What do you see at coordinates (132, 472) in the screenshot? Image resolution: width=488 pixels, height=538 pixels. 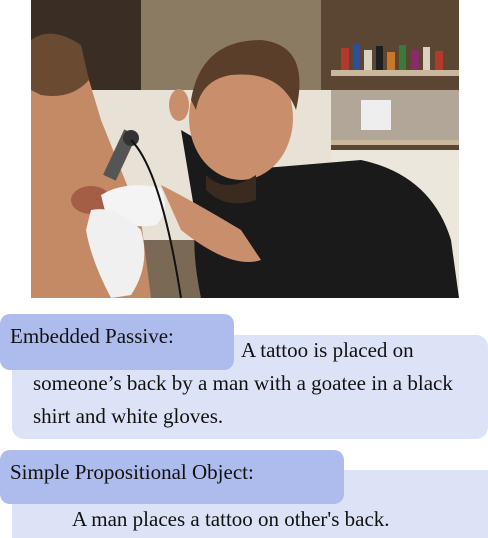 I see `label-simple-propositional-object-text: Simple Propositional Object:` at bounding box center [132, 472].